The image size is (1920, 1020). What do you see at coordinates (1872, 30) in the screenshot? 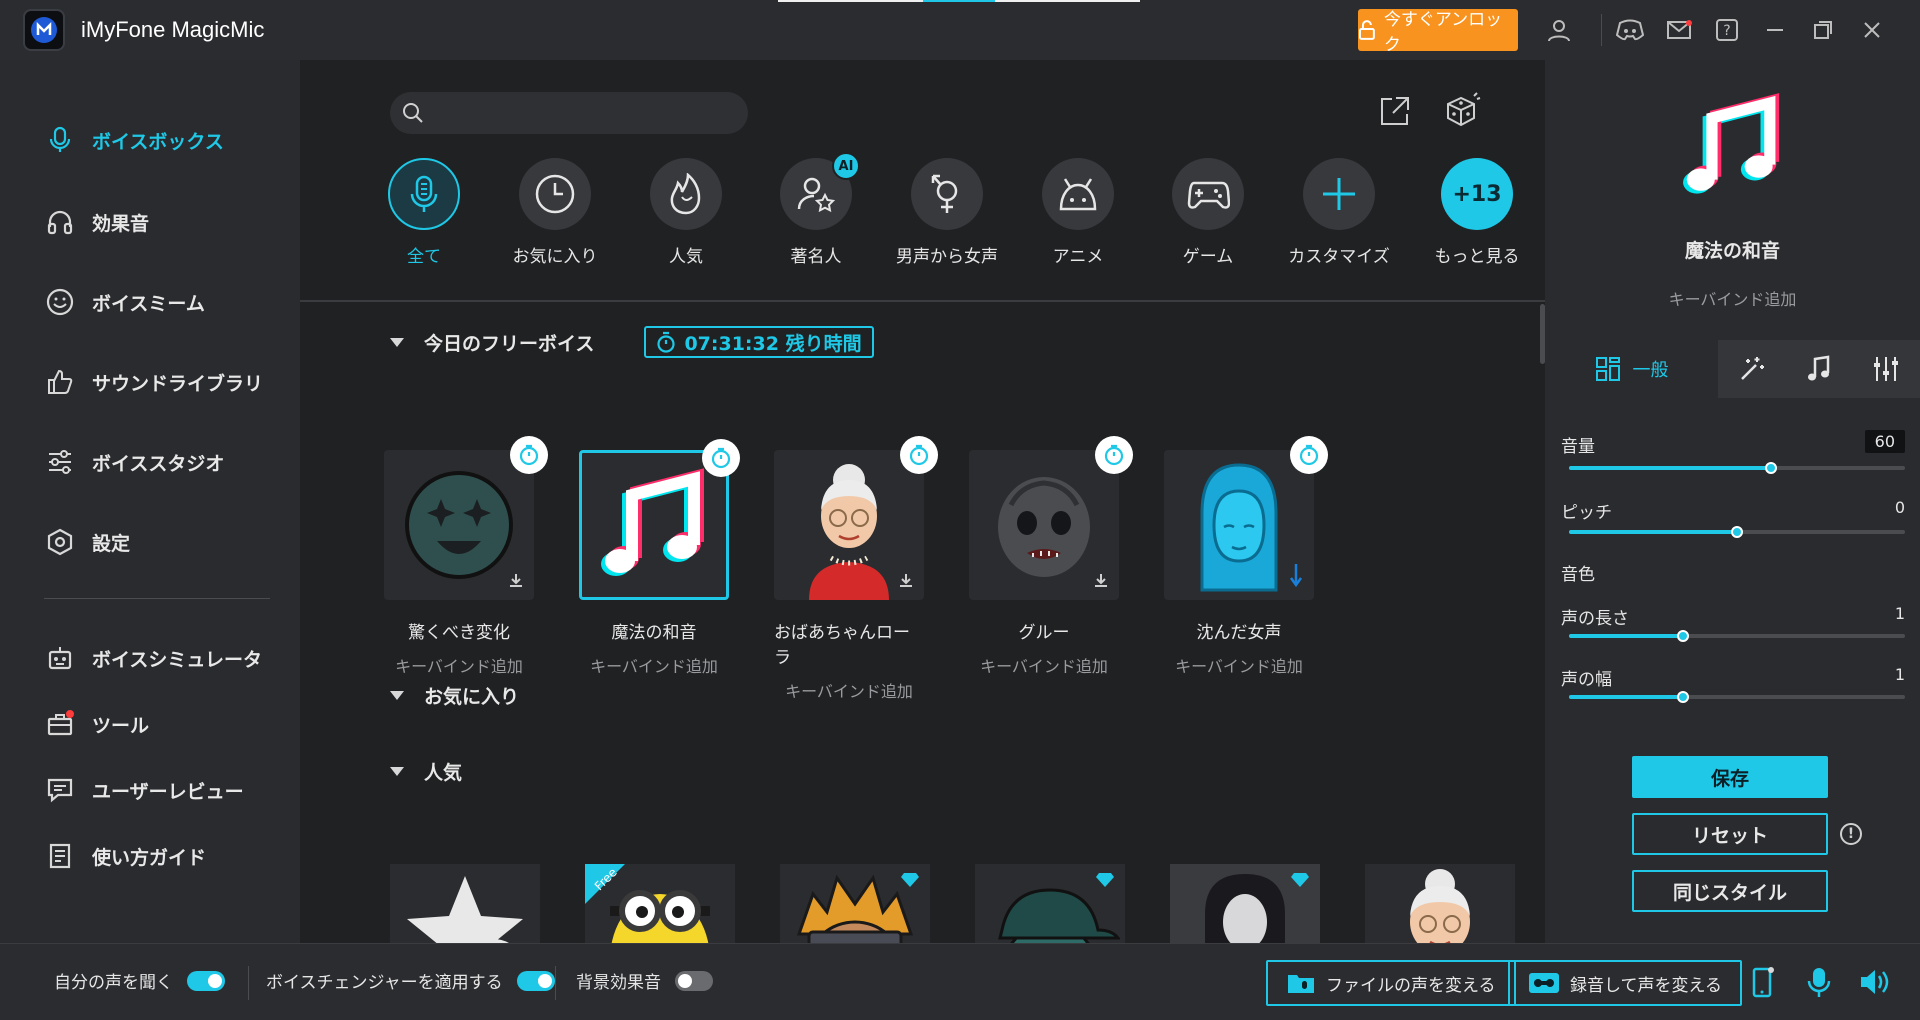
I see `close-icon` at bounding box center [1872, 30].